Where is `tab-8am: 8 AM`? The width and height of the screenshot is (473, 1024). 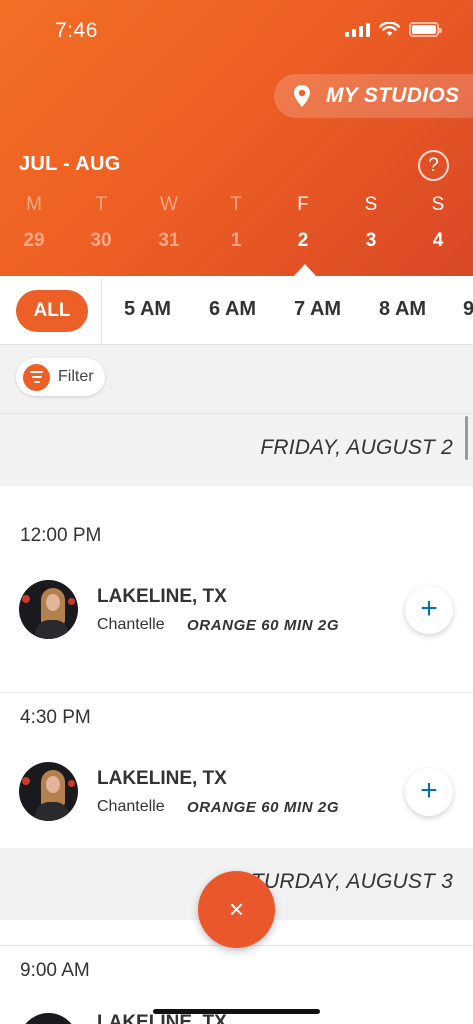
tab-8am: 8 AM is located at coordinates (402, 309).